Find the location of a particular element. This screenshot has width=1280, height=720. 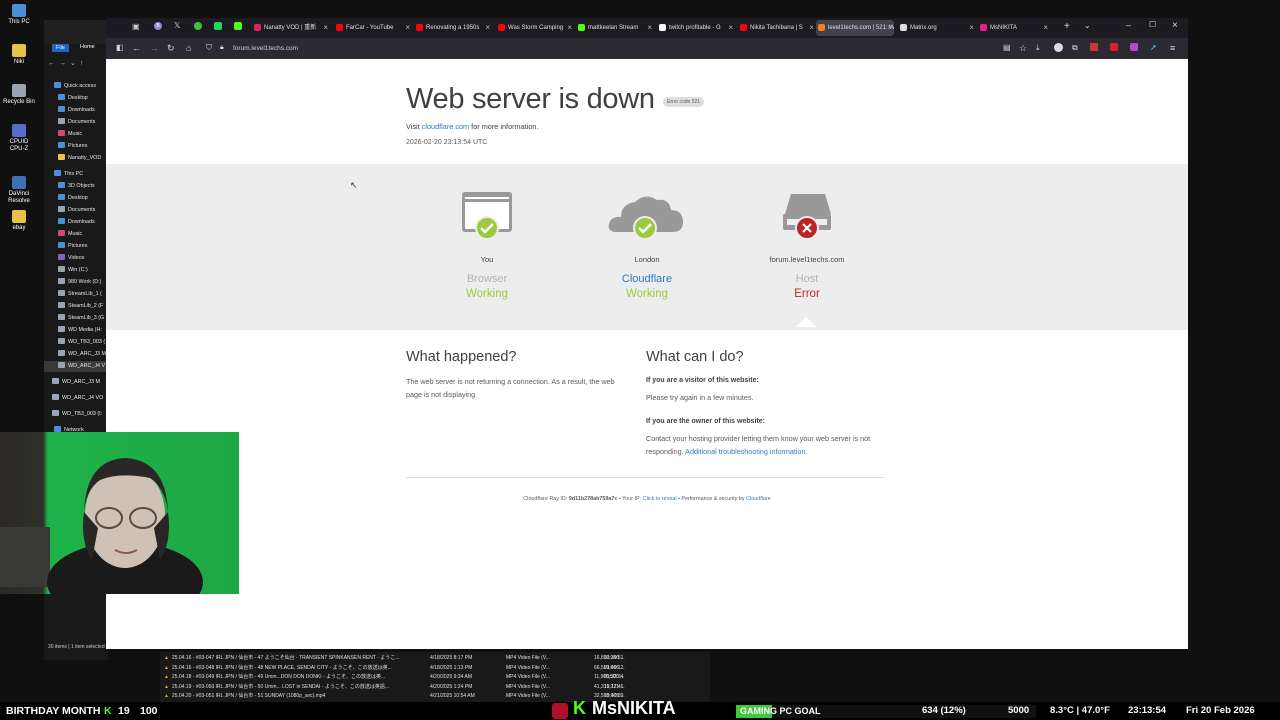

extension-blue-icon: ➚ is located at coordinates (1153, 48).